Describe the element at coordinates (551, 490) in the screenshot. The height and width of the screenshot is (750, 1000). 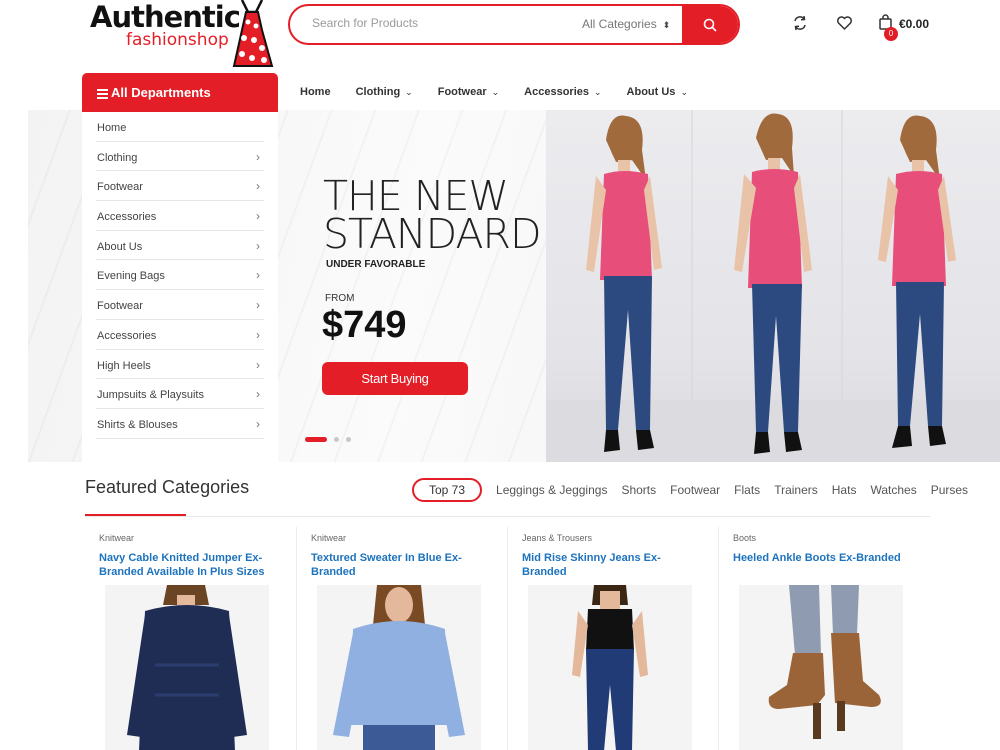
I see `category-tab: Leggings & Jeggings` at that location.